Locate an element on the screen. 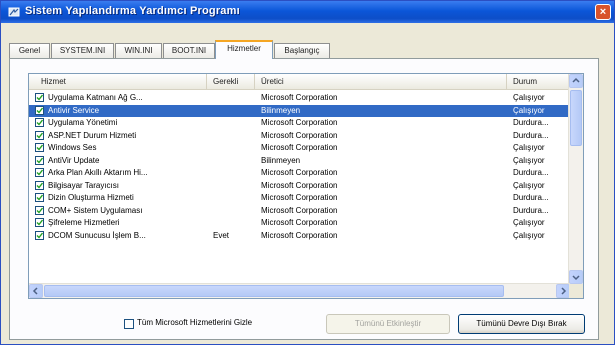  column-header-service: Hizmet is located at coordinates (118, 81).